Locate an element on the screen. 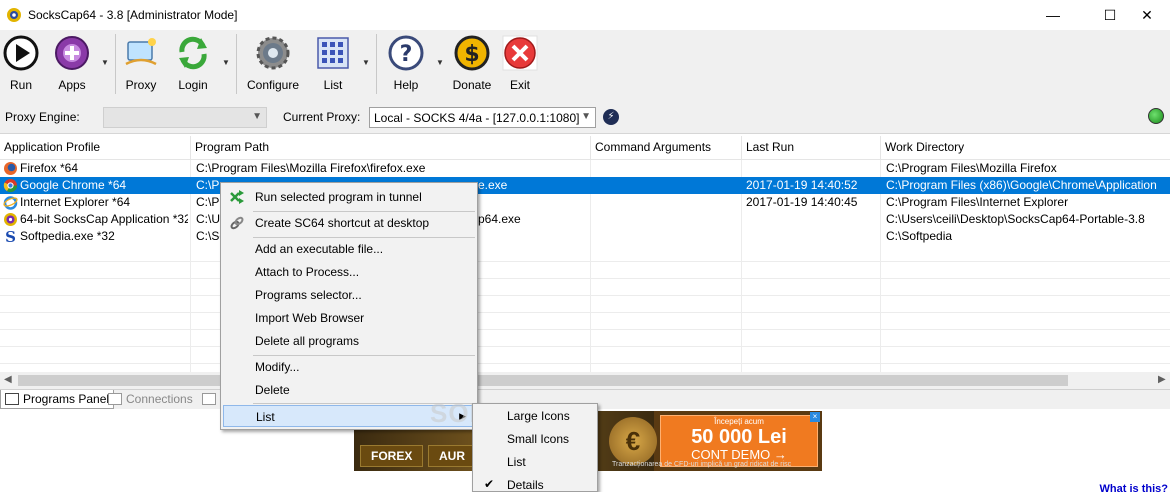 This screenshot has height=492, width=1170. tab-connections: Connections is located at coordinates (150, 399).